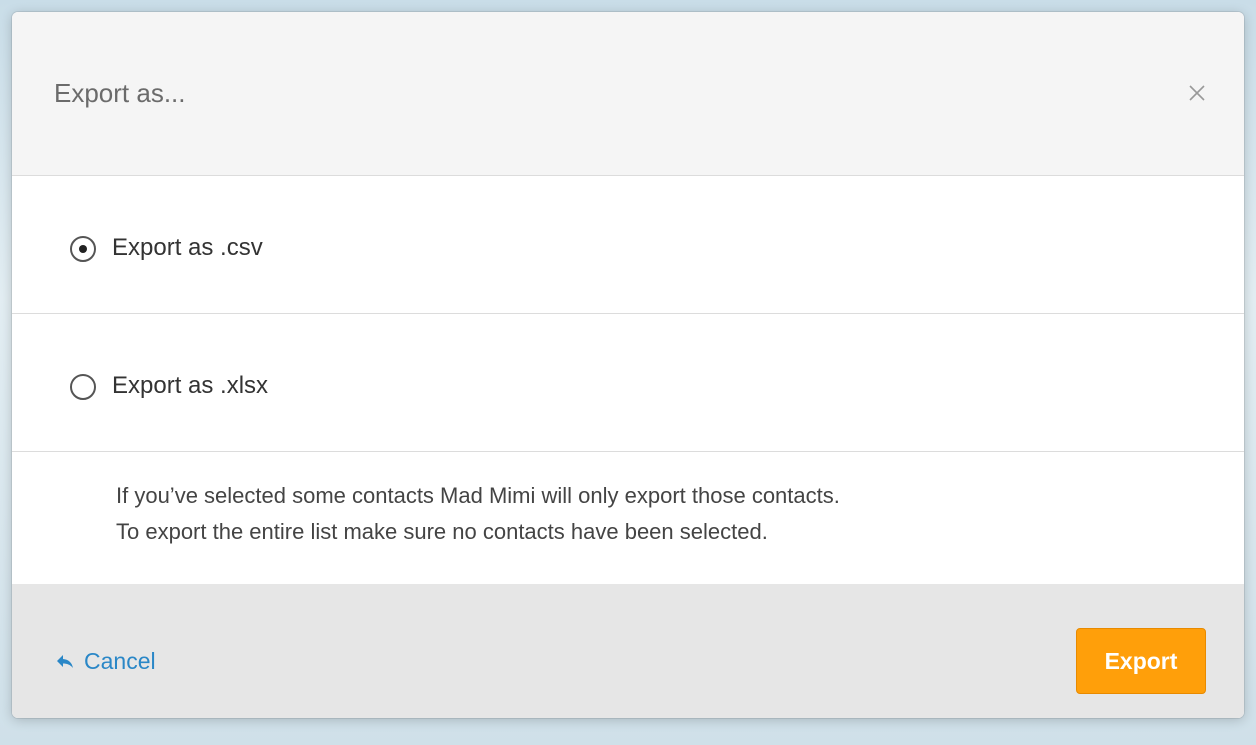  I want to click on close-button, so click(1197, 93).